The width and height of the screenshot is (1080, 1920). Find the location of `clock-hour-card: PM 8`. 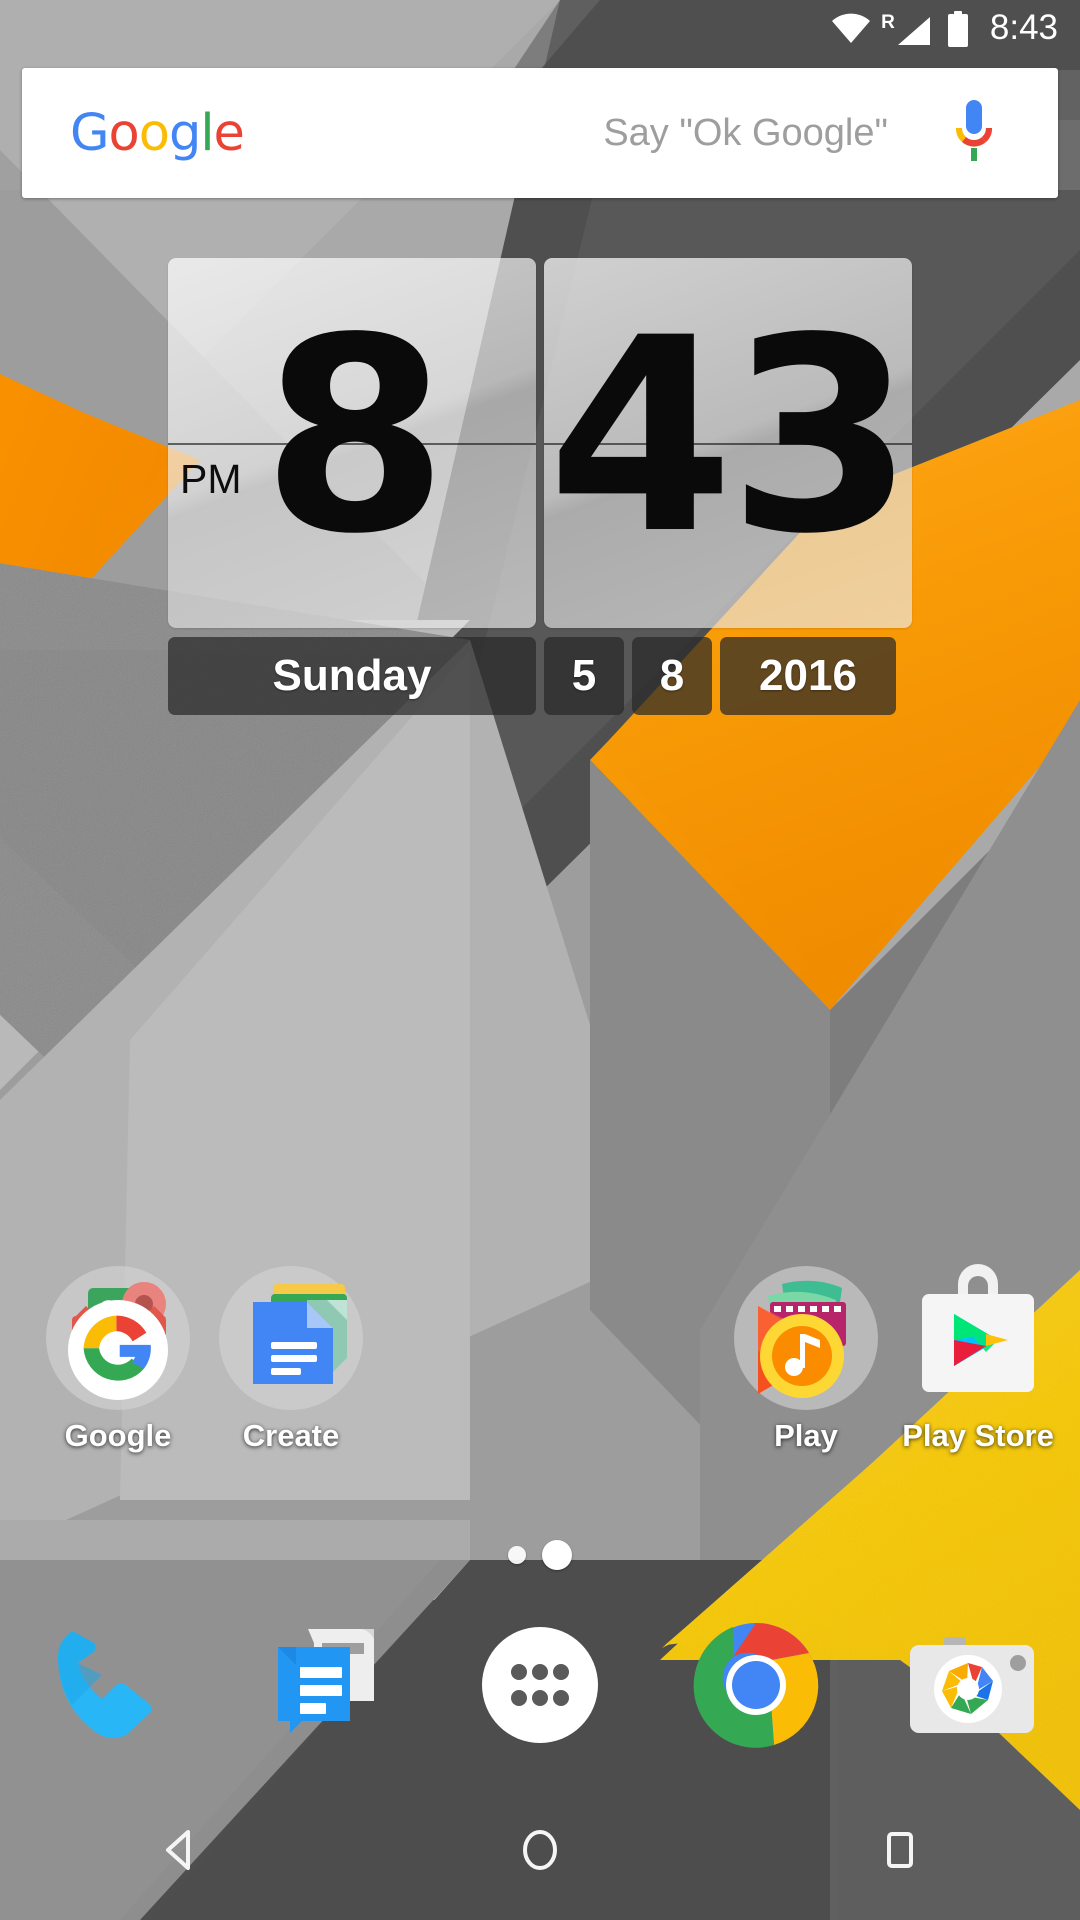

clock-hour-card: PM 8 is located at coordinates (352, 443).